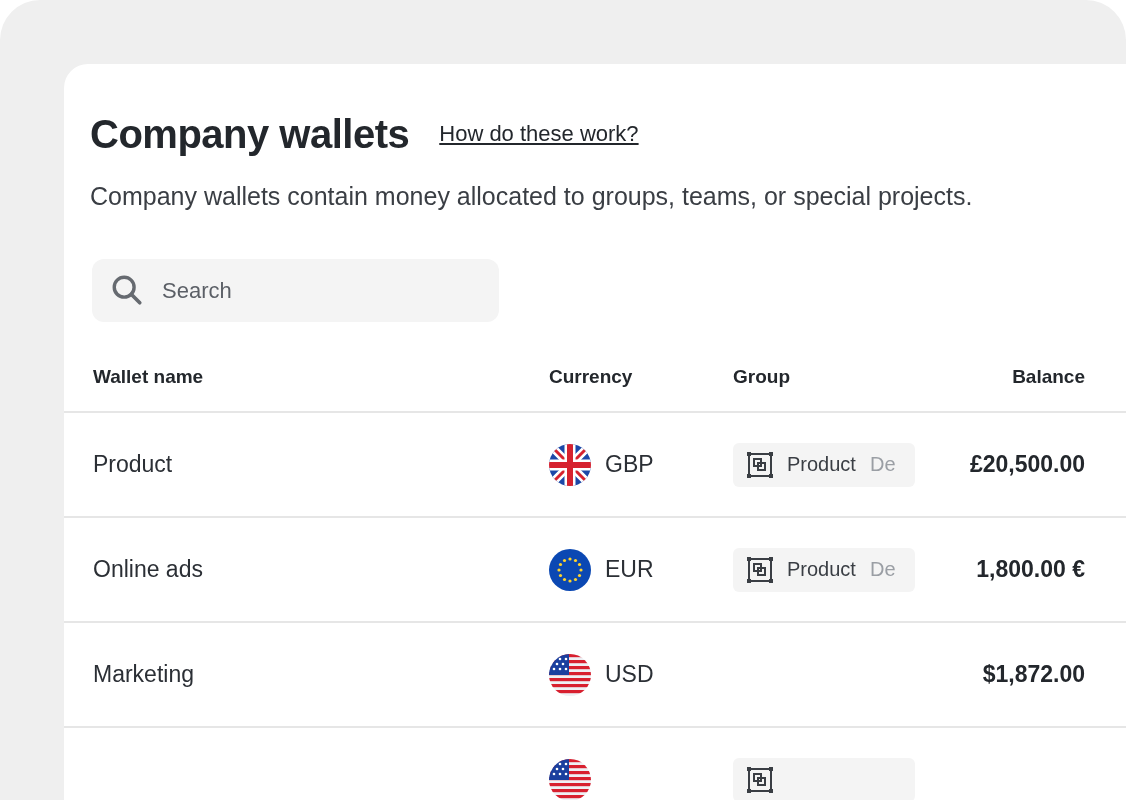 Image resolution: width=1126 pixels, height=800 pixels. Describe the element at coordinates (149, 376) in the screenshot. I see `column-header: Wallet name` at that location.